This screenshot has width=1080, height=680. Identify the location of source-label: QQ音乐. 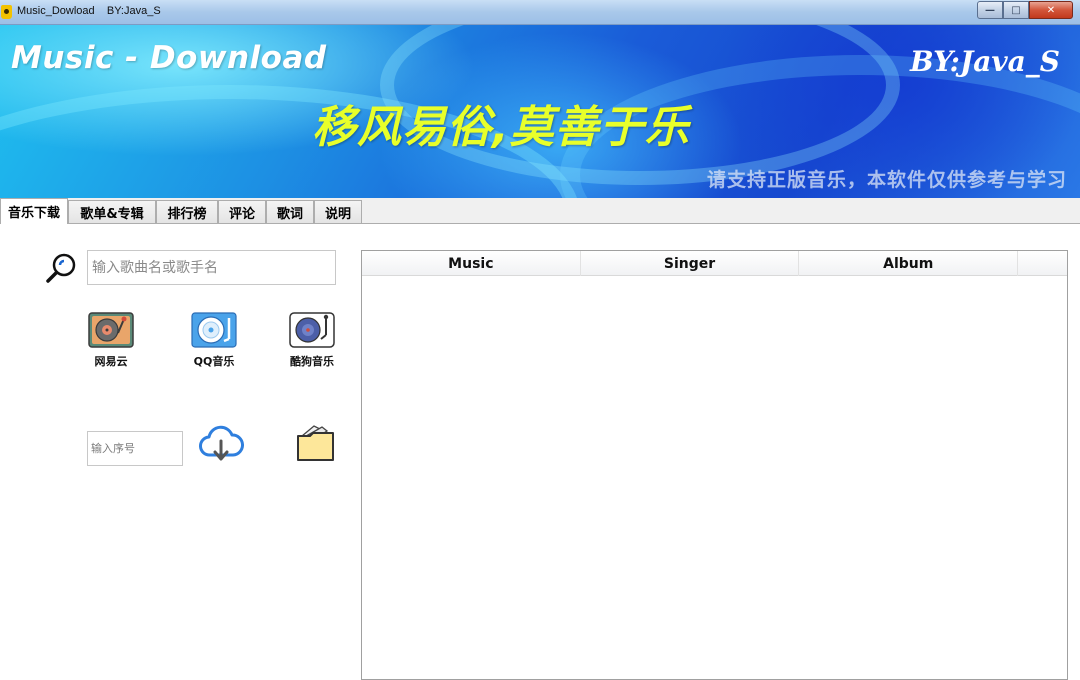
(214, 361).